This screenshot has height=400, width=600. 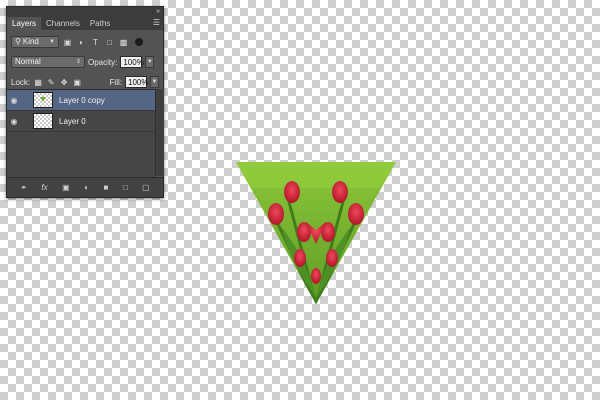 What do you see at coordinates (30, 41) in the screenshot?
I see `filter-kind-label: Kind` at bounding box center [30, 41].